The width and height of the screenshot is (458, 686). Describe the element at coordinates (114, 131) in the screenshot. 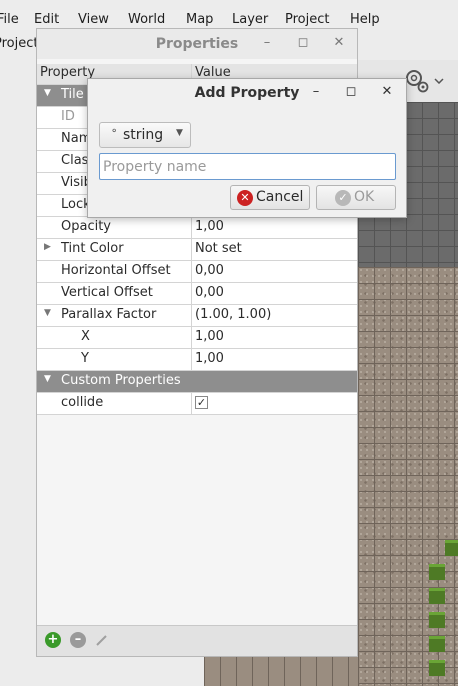

I see `string-type-icon: ⚬` at that location.